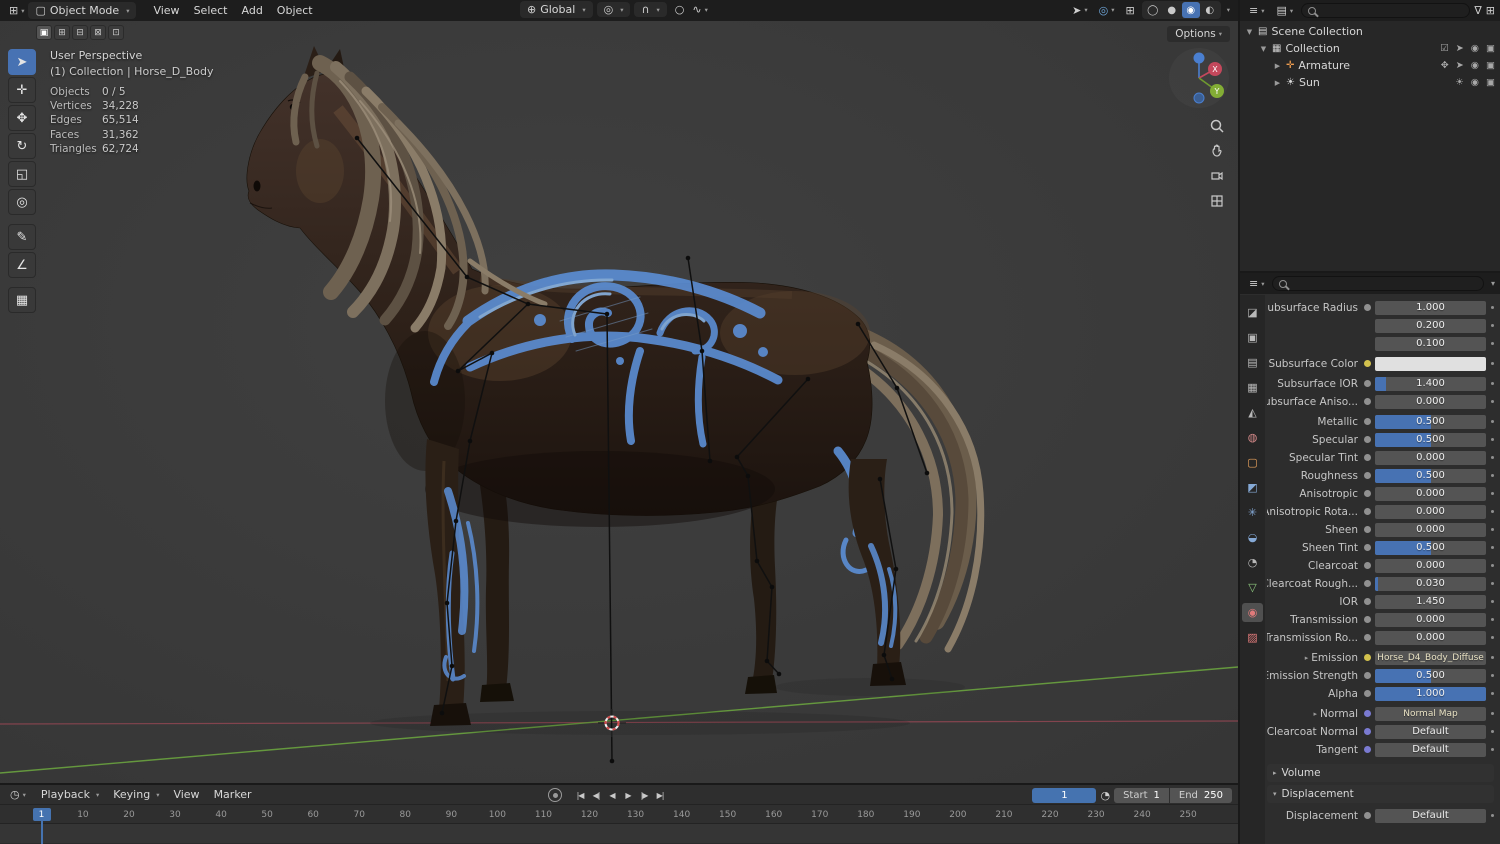  I want to click on prop-field-slider: 1.400, so click(1430, 383).